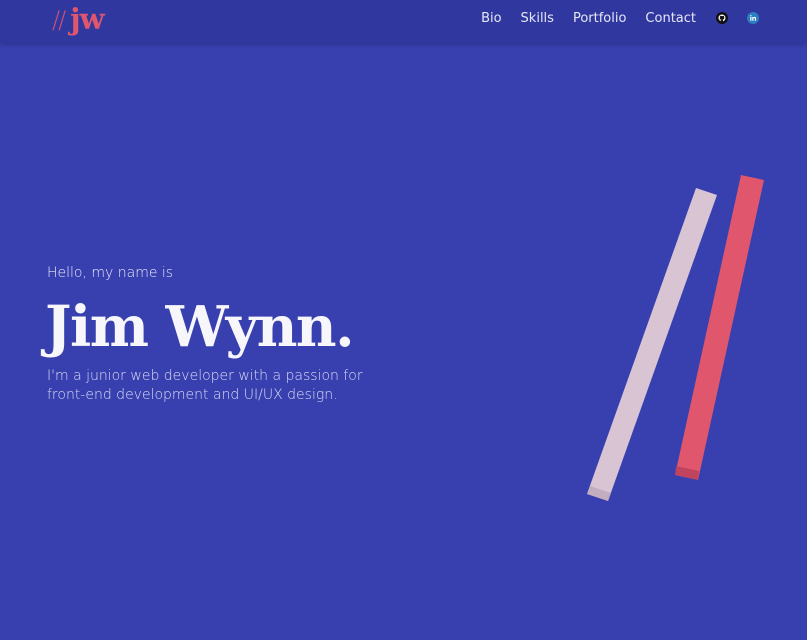 This screenshot has height=640, width=807. I want to click on nav-link-portfolio: Portfolio, so click(599, 18).